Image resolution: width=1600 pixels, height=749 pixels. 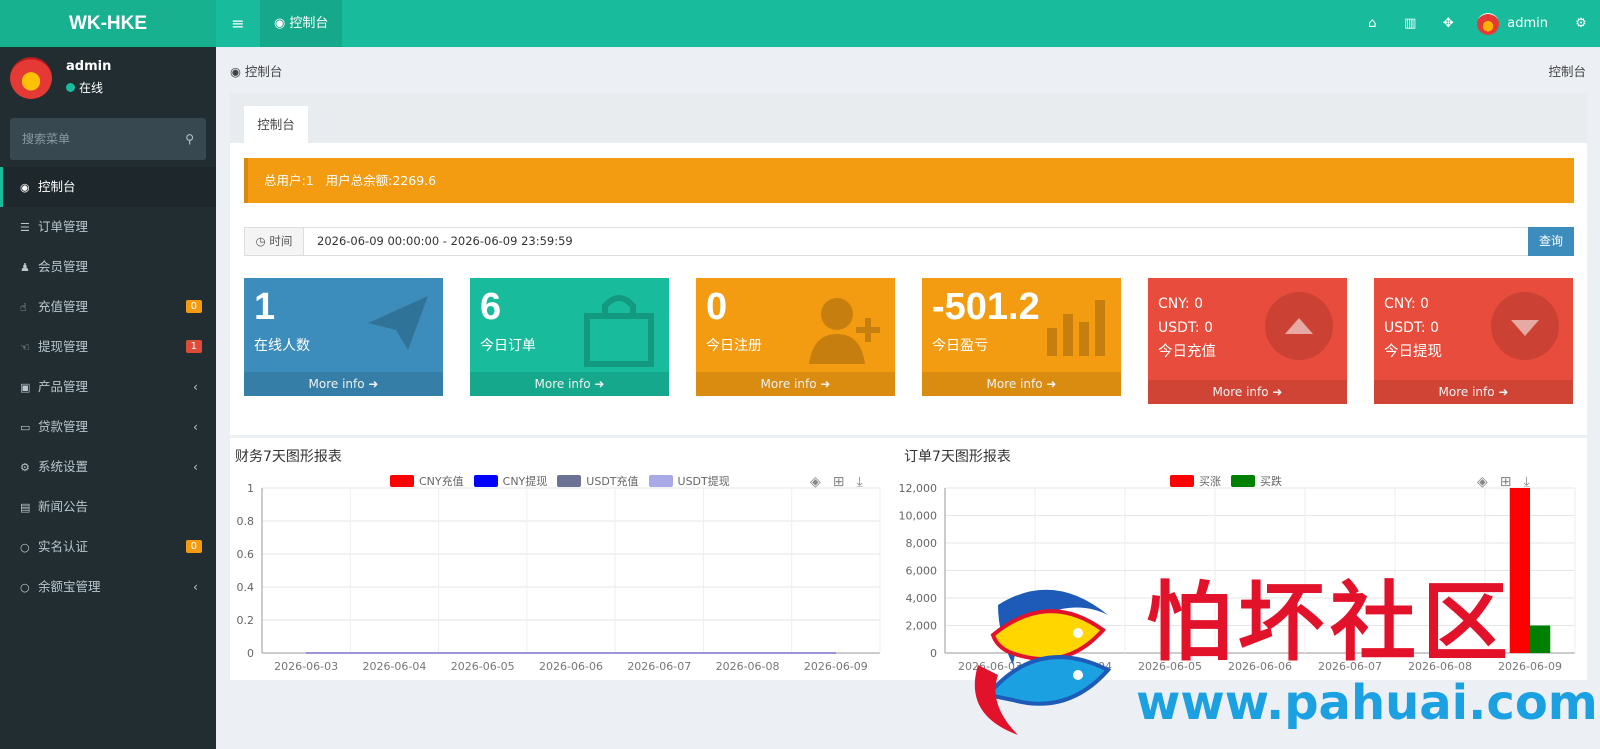 What do you see at coordinates (289, 180) in the screenshot?
I see `total-users-text: 总用户:1` at bounding box center [289, 180].